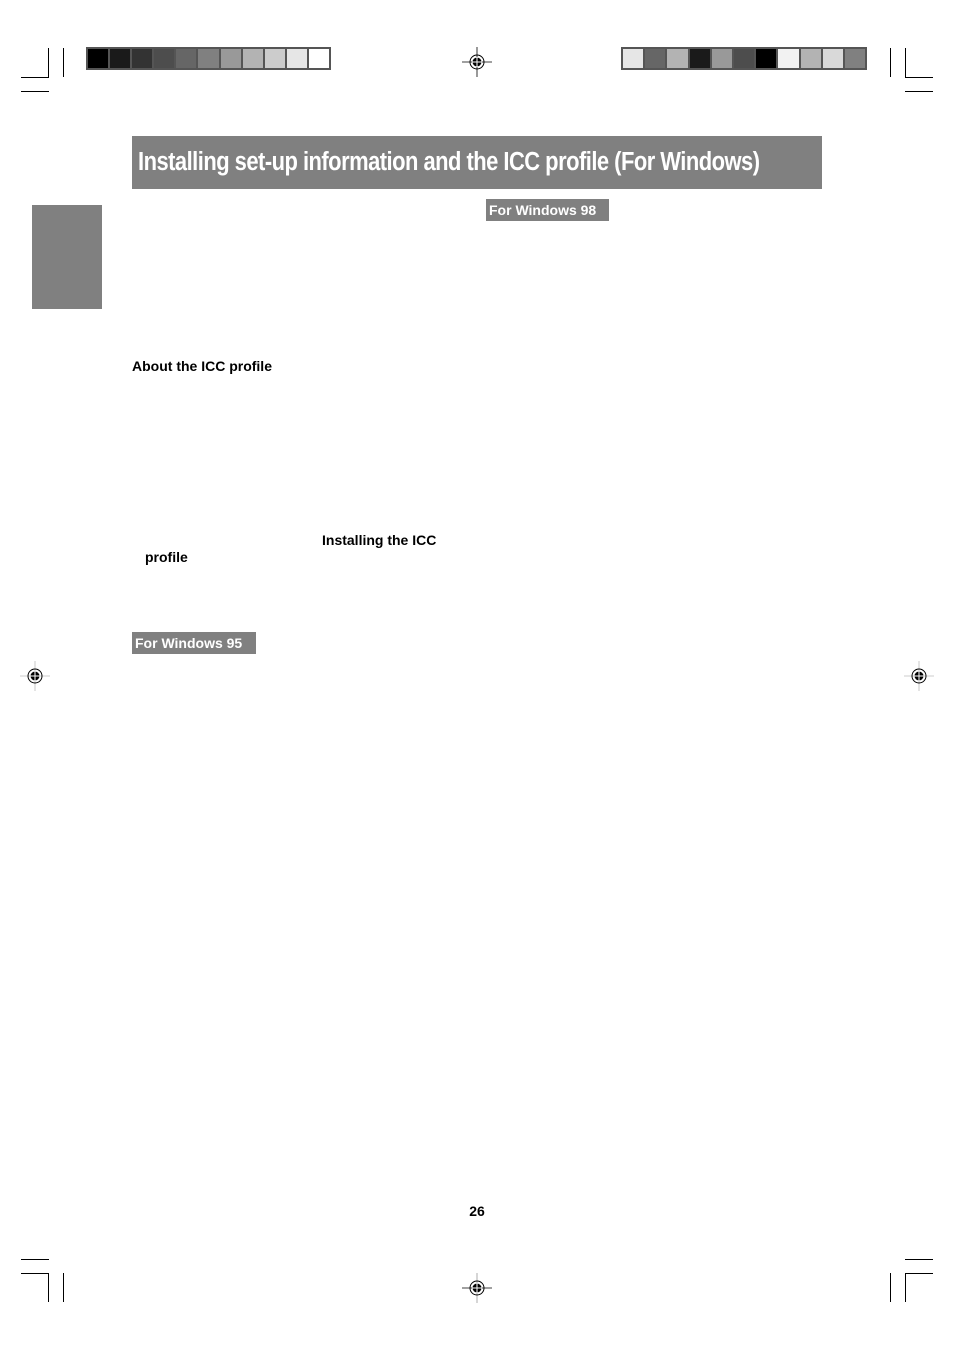  What do you see at coordinates (379, 540) in the screenshot?
I see `heading-installing-icc-line1: Installing the ICC` at bounding box center [379, 540].